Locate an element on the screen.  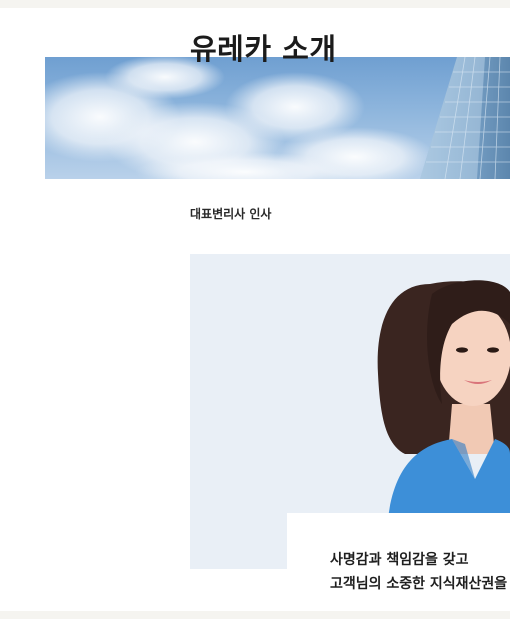
quote-line-1: 사명감과 책임감을 갖고 is located at coordinates (399, 560).